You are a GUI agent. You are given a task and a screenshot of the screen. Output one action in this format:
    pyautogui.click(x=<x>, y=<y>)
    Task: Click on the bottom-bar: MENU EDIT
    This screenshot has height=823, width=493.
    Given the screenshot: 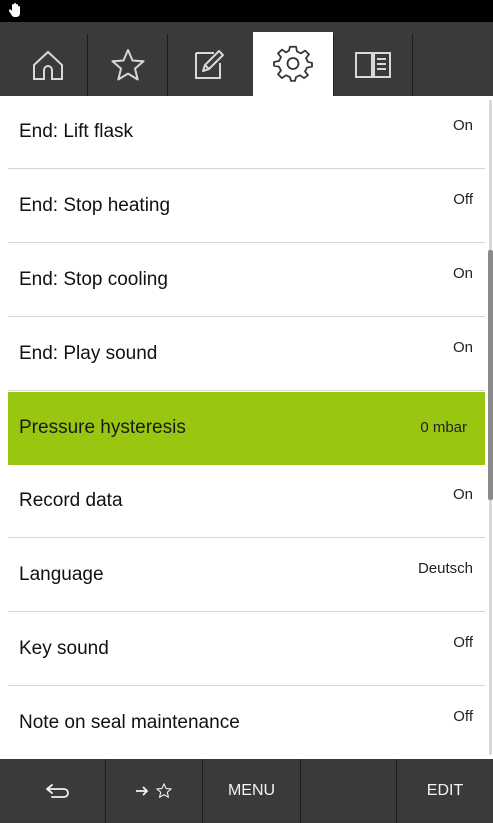 What is the action you would take?
    pyautogui.click(x=246, y=791)
    